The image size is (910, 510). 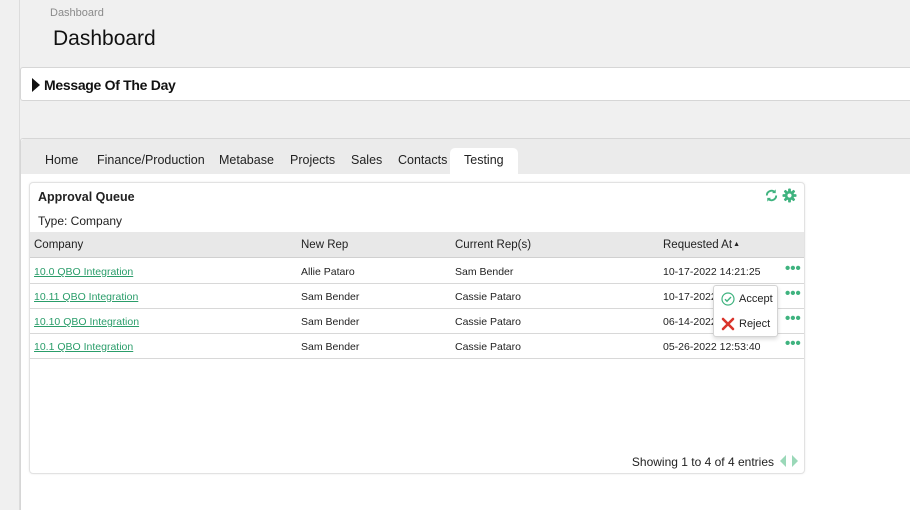 What do you see at coordinates (783, 461) in the screenshot?
I see `previous-page-icon` at bounding box center [783, 461].